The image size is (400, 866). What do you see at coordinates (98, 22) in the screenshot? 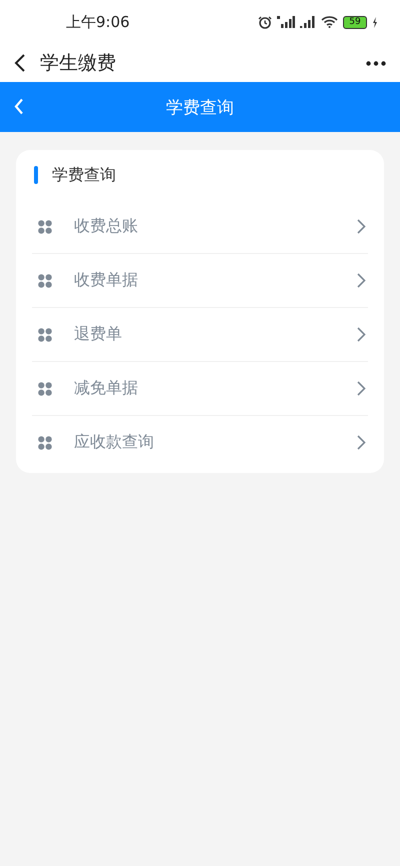
I see `status-time: 上午9:06` at bounding box center [98, 22].